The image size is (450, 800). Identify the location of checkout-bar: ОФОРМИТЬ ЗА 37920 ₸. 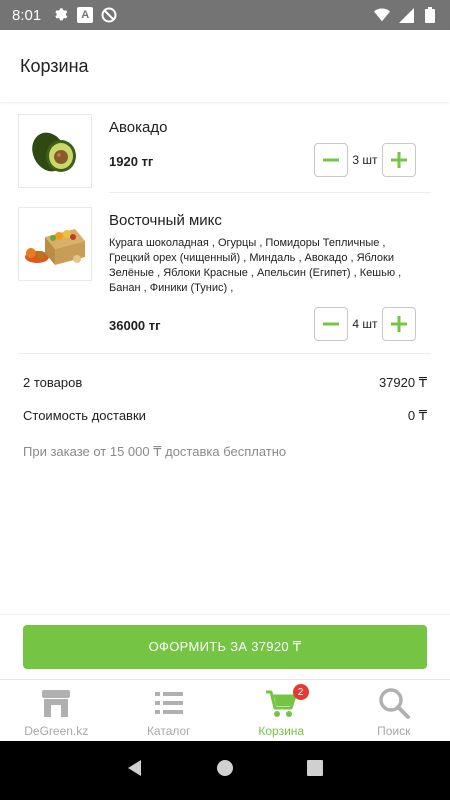
(225, 646).